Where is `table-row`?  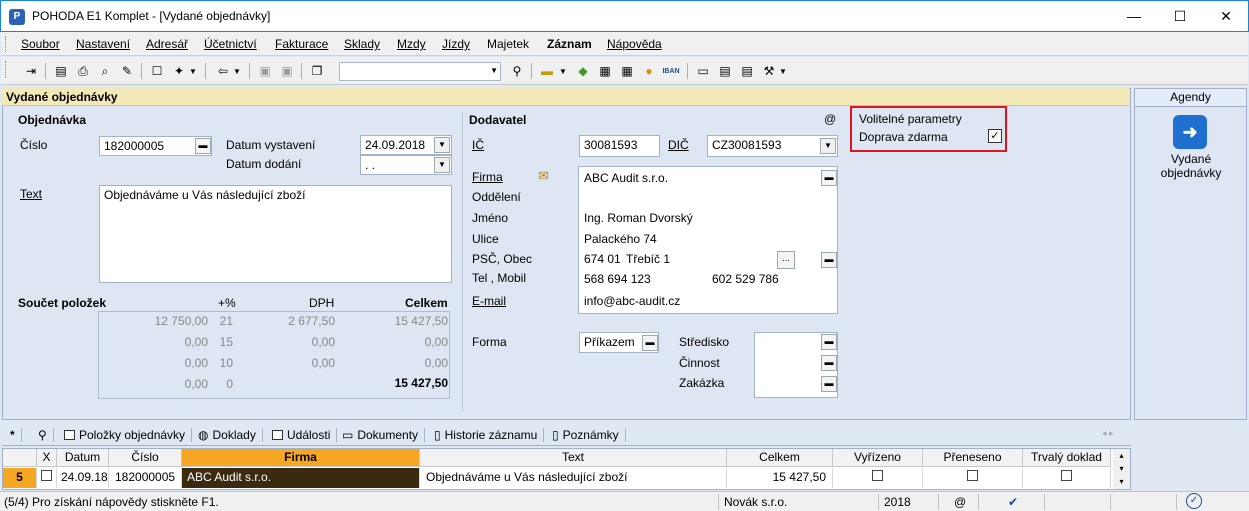 table-row is located at coordinates (47, 478).